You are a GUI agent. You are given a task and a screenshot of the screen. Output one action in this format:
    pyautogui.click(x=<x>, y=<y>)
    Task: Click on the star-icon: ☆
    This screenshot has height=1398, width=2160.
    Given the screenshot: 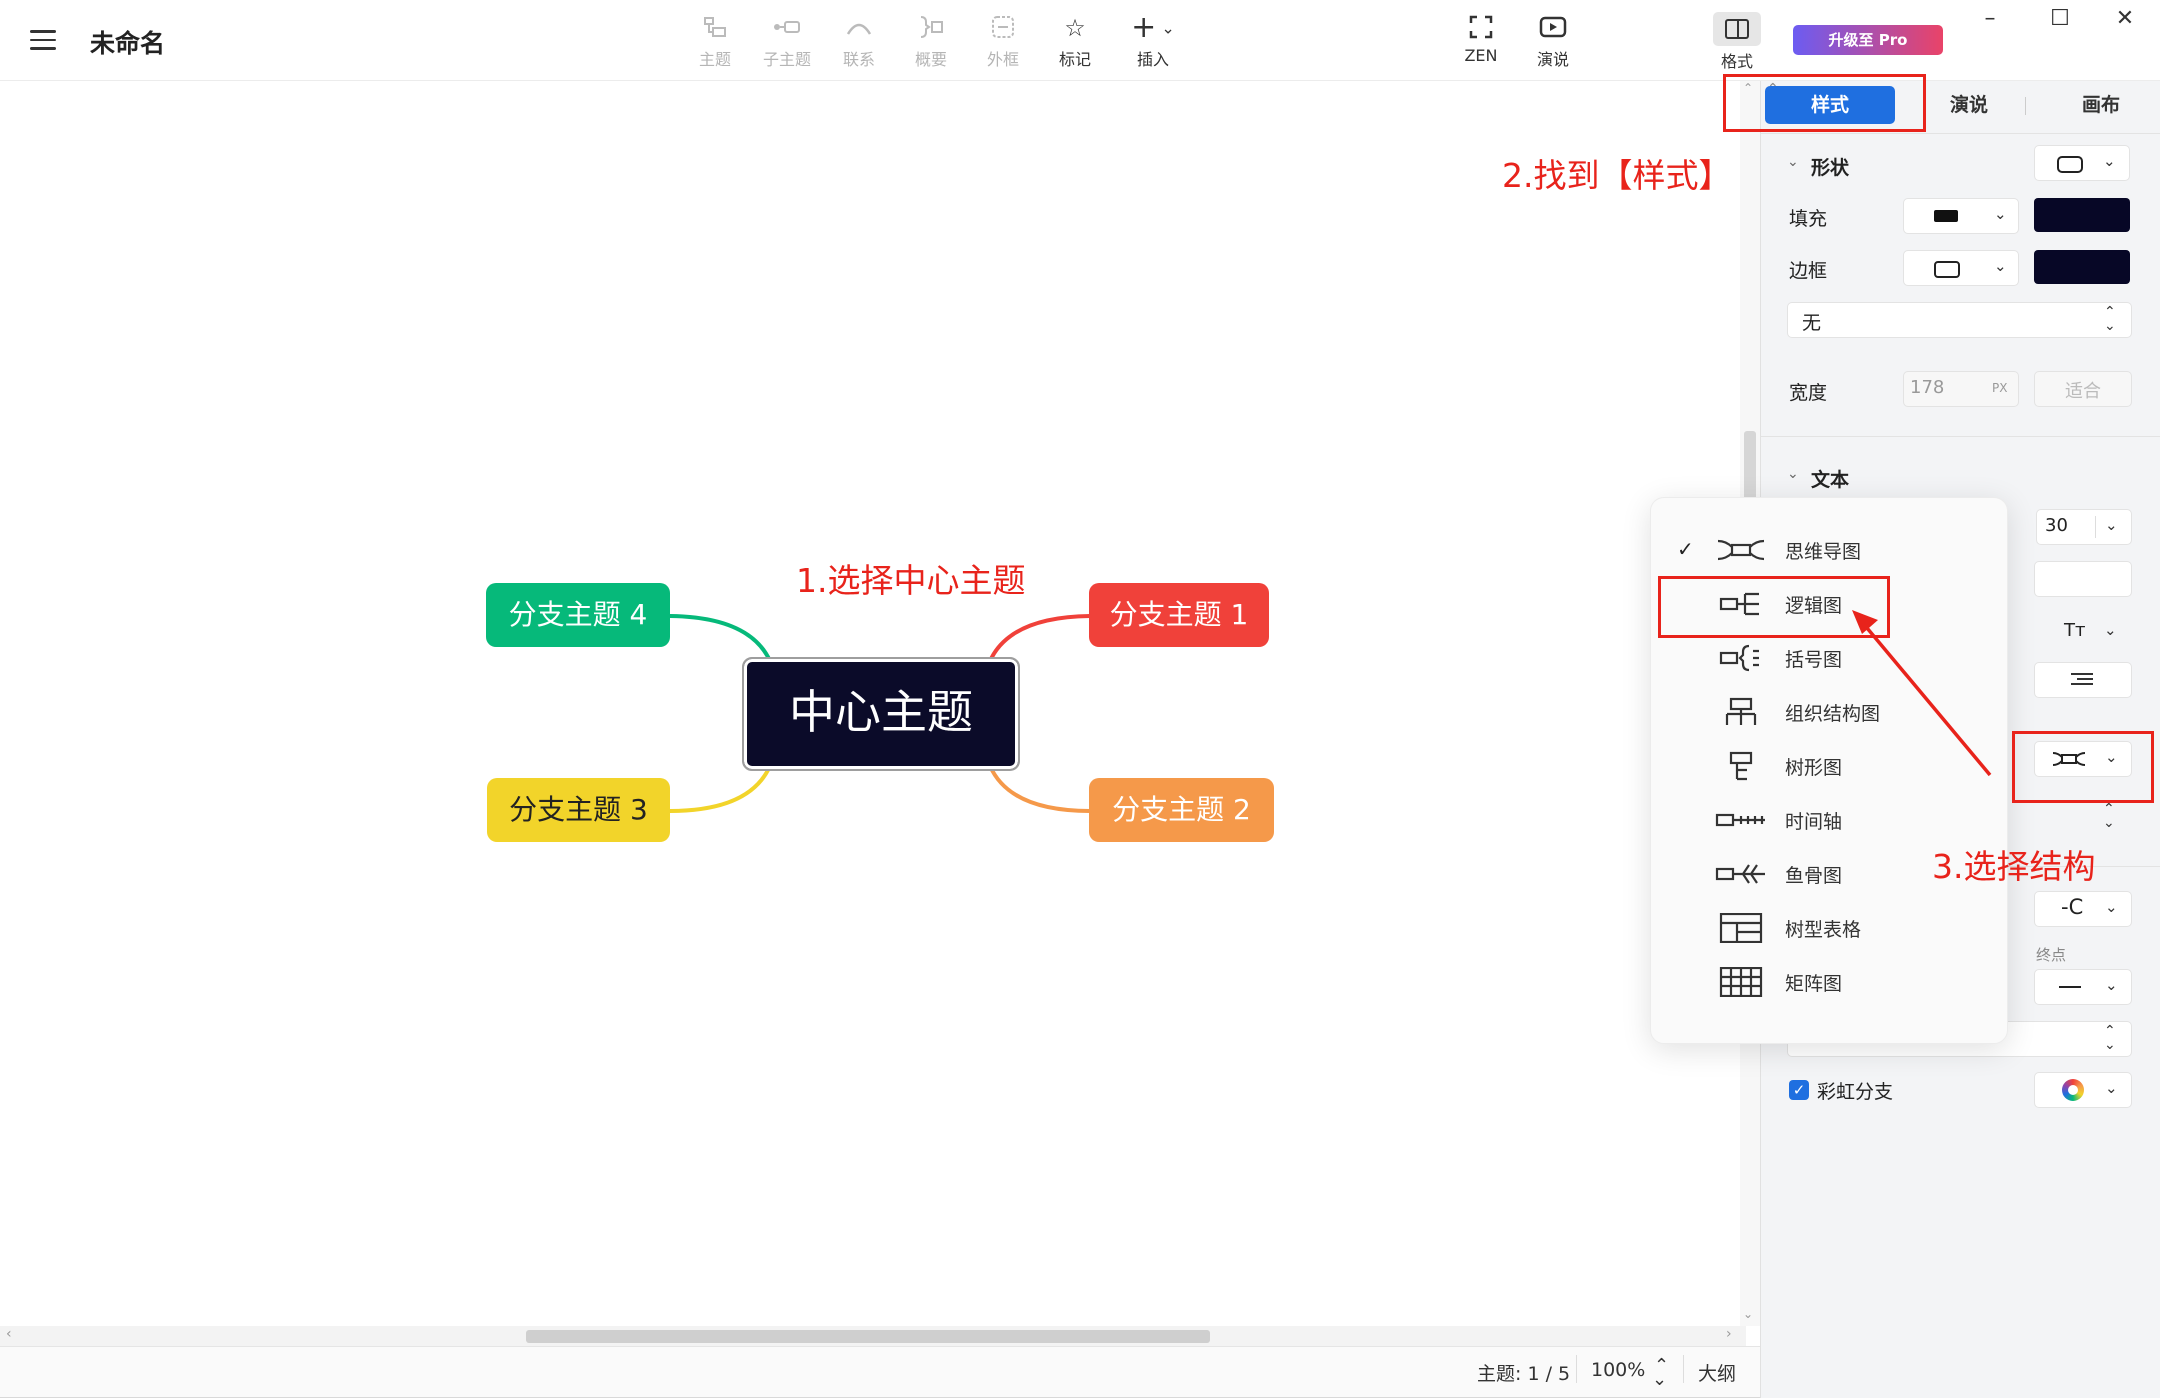 What is the action you would take?
    pyautogui.click(x=1075, y=28)
    